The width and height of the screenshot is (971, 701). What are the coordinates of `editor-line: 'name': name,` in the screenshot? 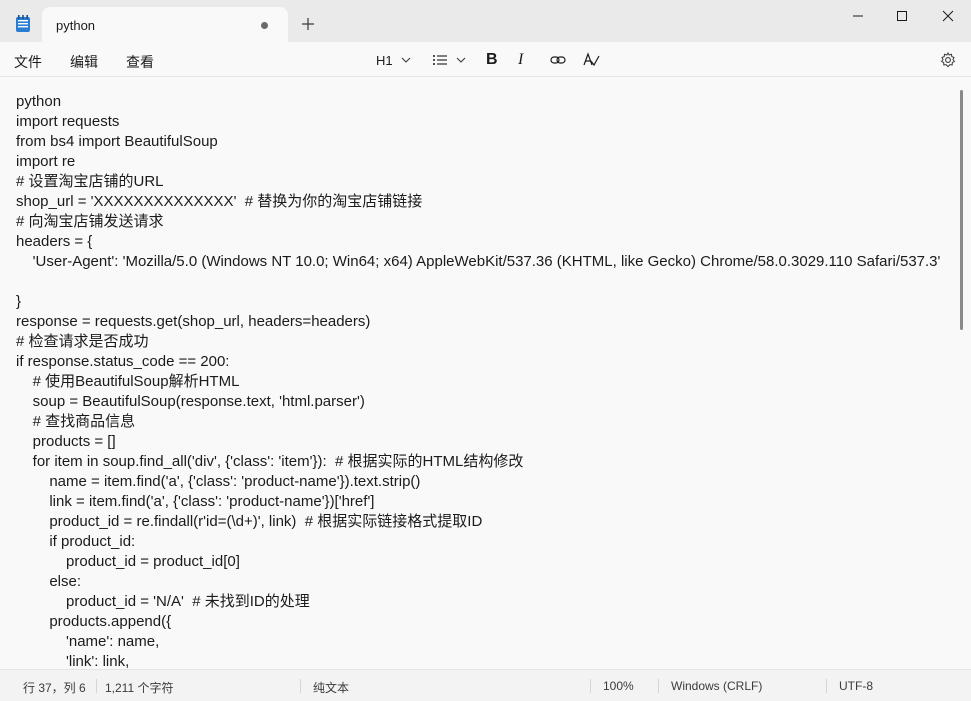 It's located at (88, 641).